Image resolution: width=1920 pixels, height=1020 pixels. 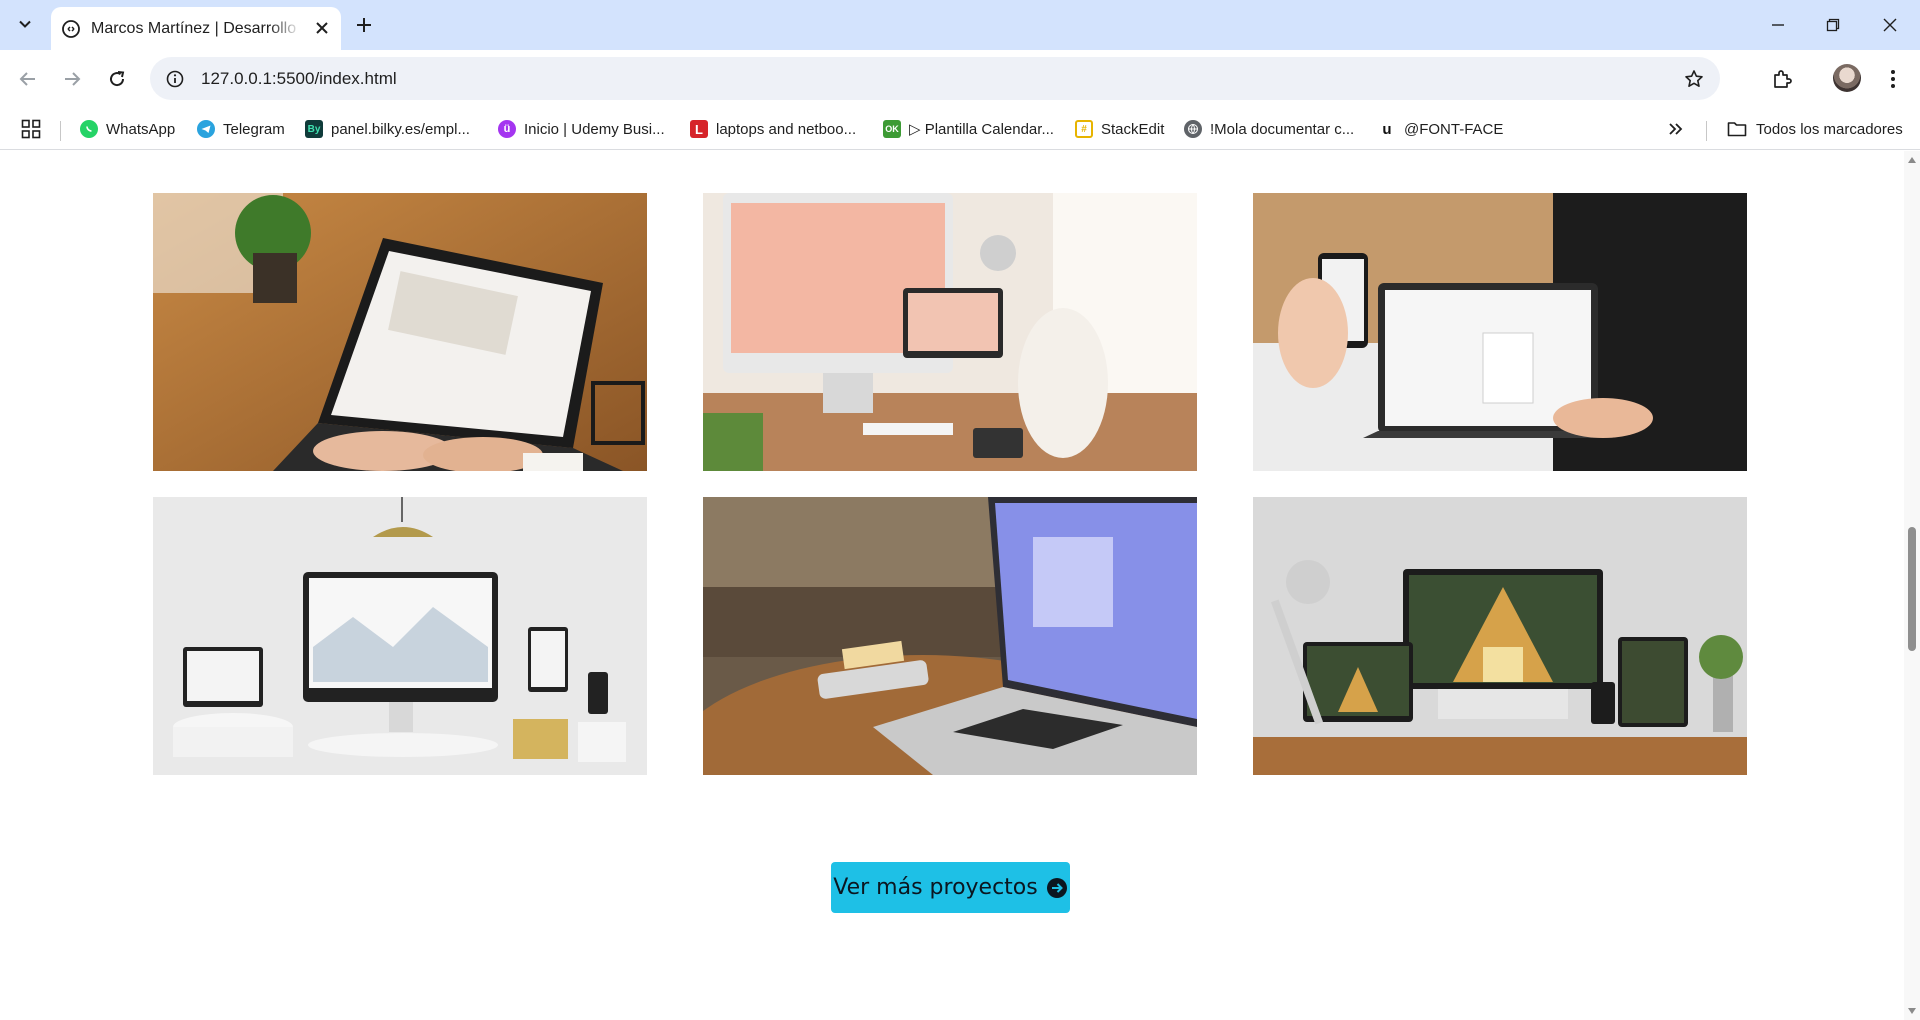 I want to click on profile-avatar, so click(x=1847, y=78).